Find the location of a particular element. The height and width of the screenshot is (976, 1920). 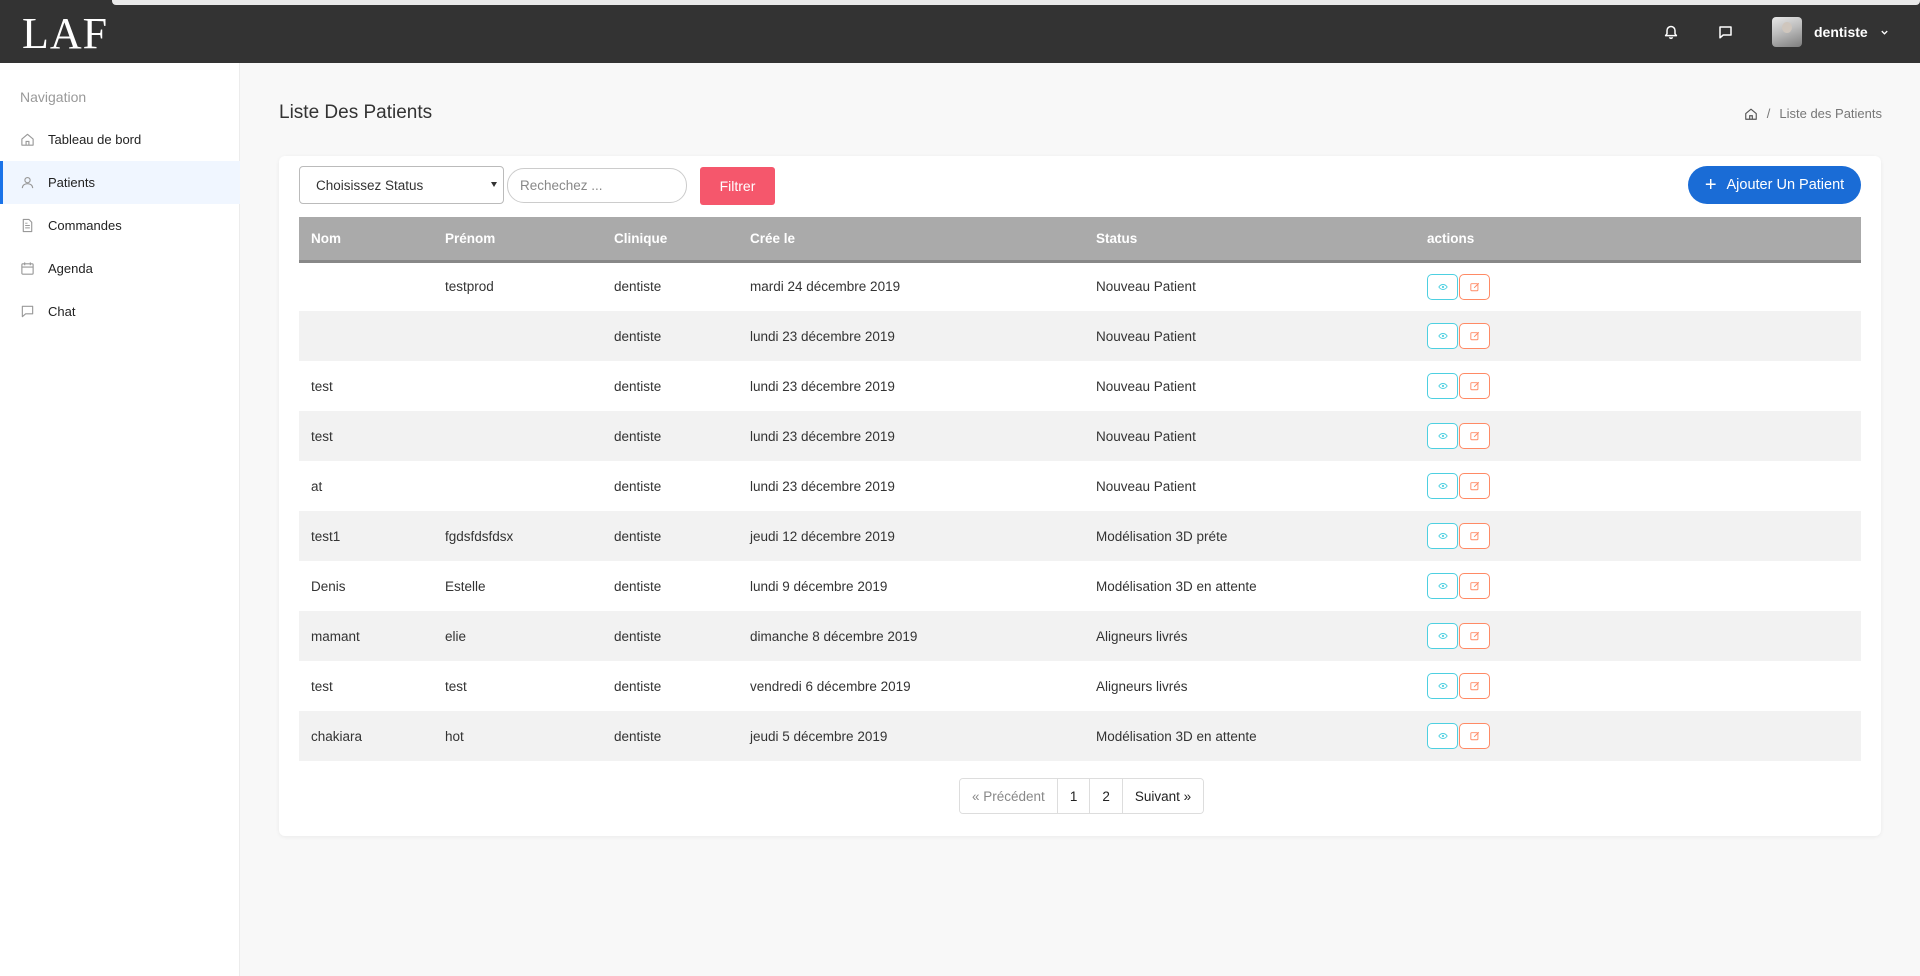

cell-status: Aligneurs livrés is located at coordinates (1142, 686).